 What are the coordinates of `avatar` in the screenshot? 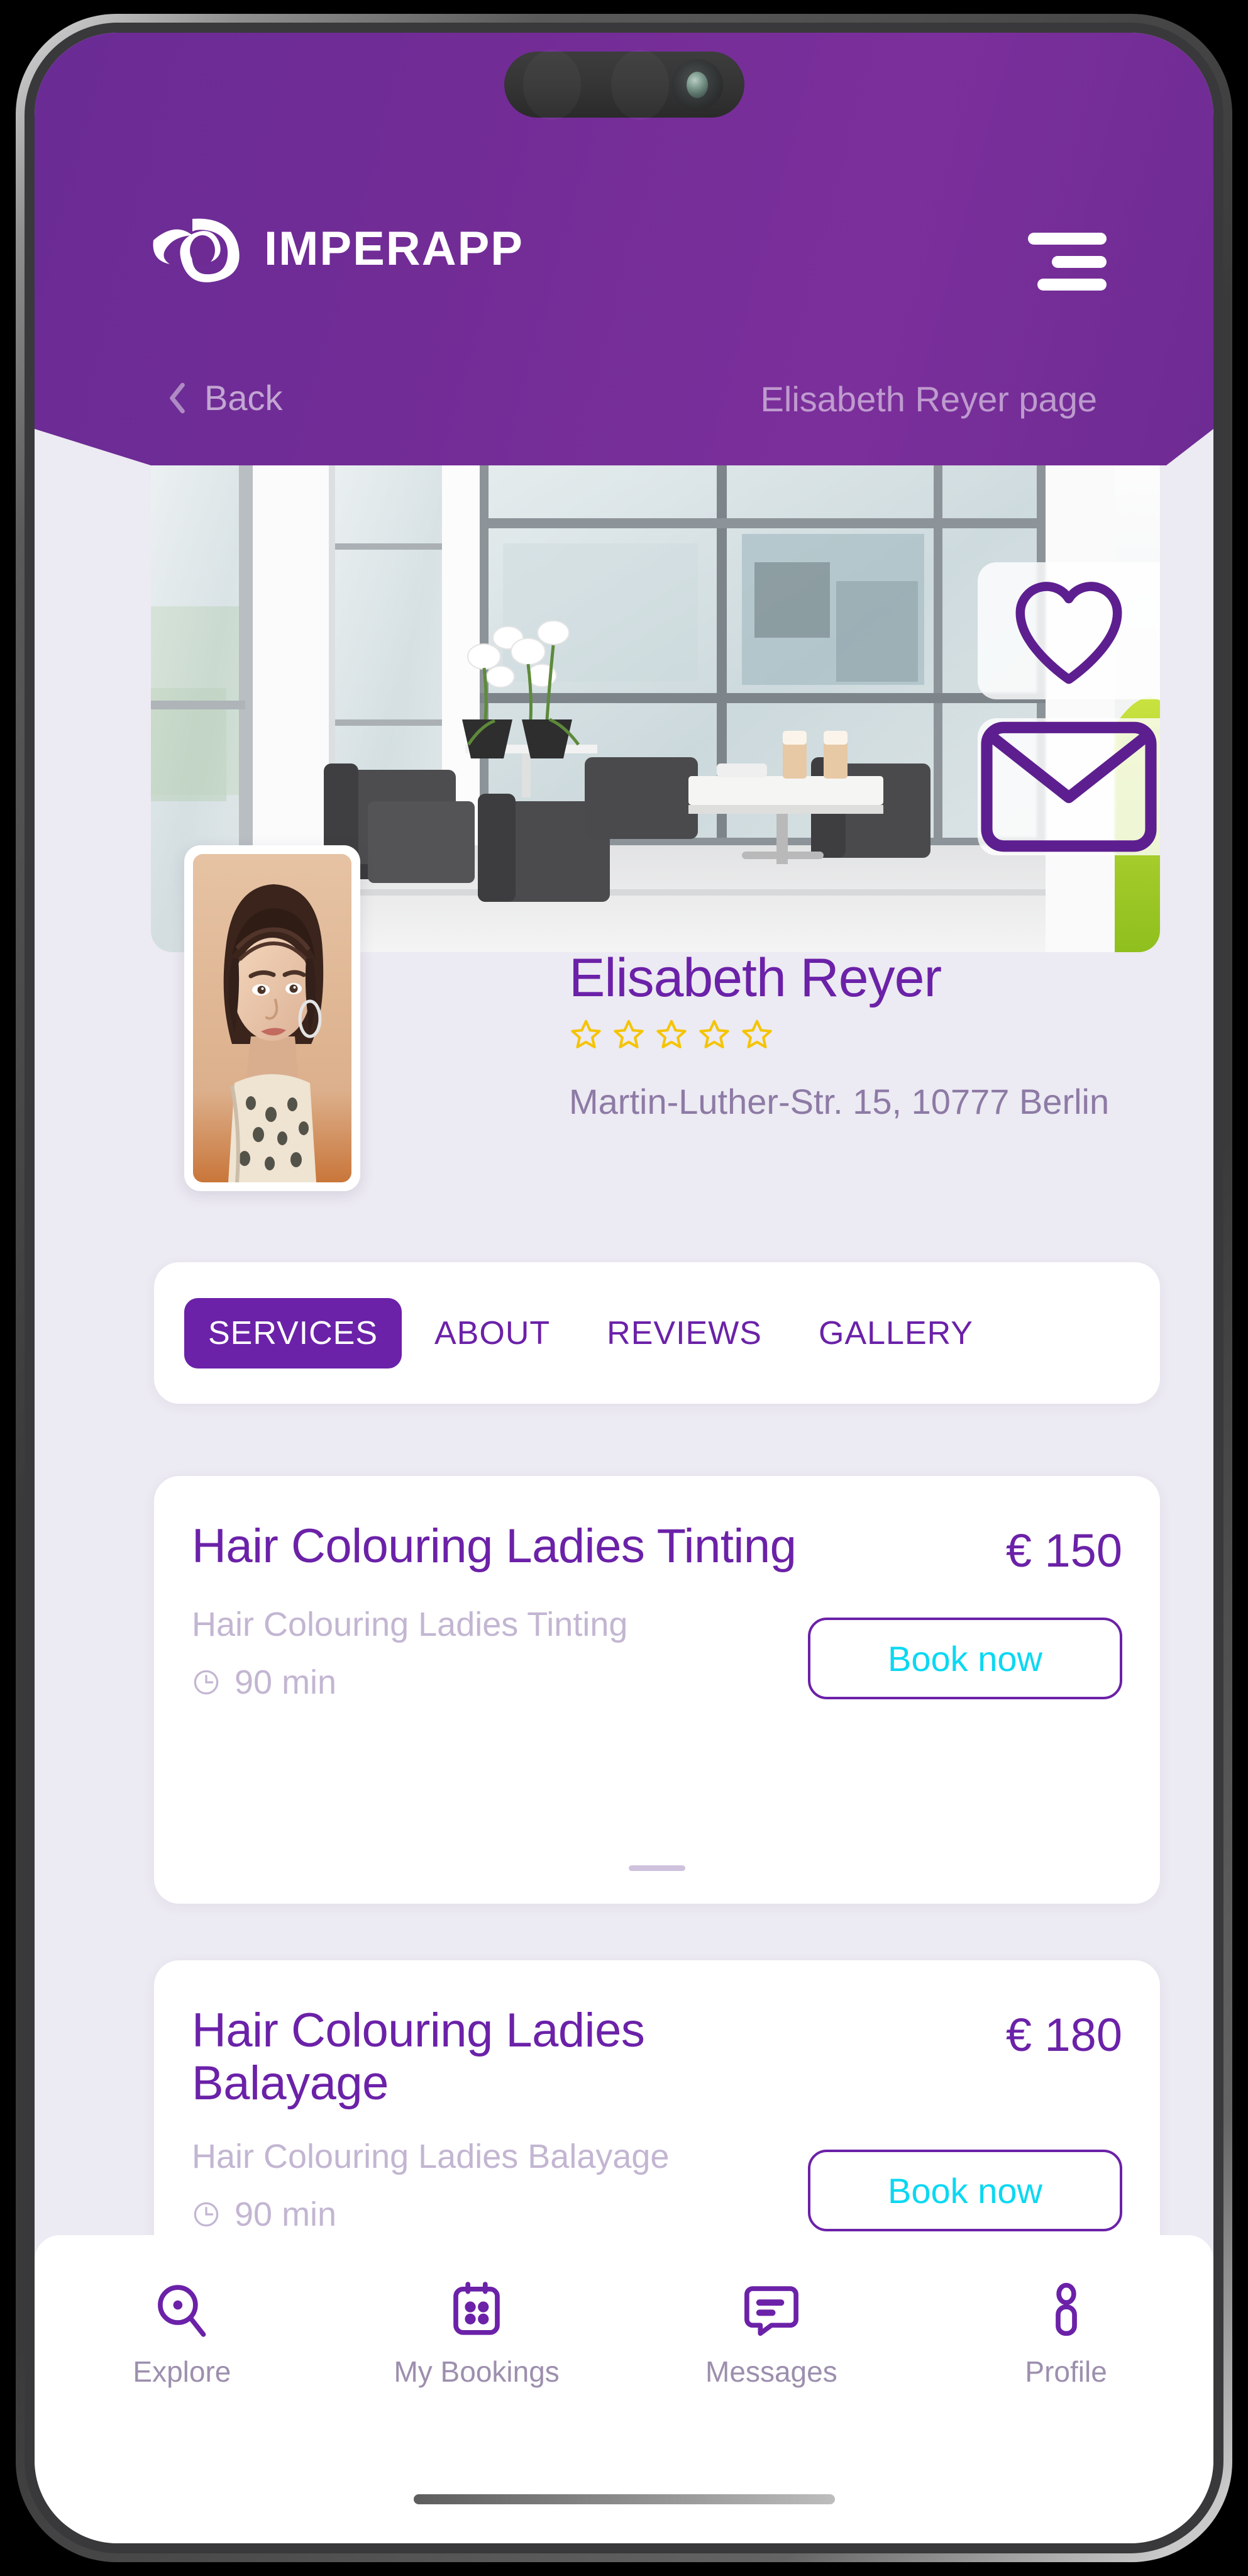 It's located at (272, 1018).